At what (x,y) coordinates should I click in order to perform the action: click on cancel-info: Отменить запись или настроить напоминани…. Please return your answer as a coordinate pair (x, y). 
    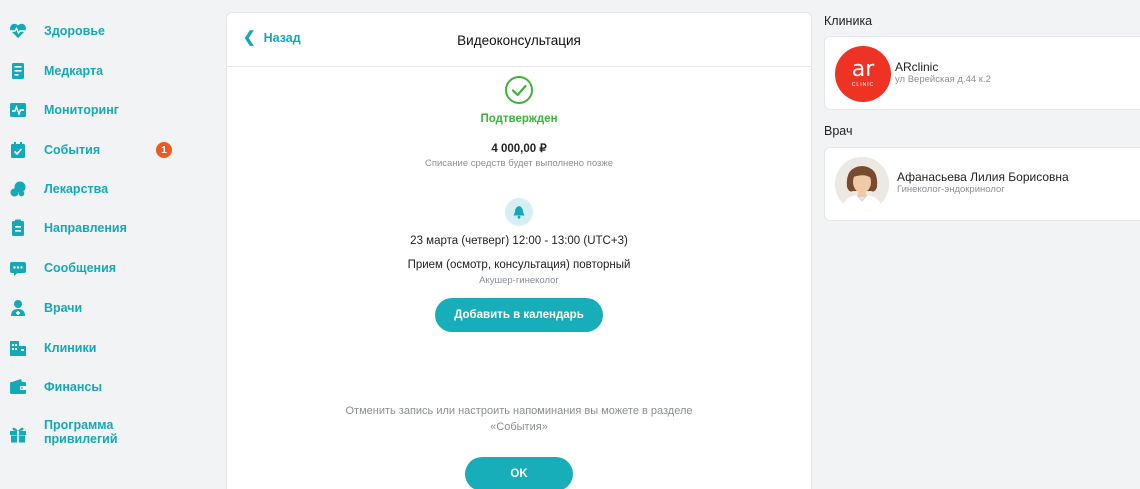
    Looking at the image, I should click on (519, 419).